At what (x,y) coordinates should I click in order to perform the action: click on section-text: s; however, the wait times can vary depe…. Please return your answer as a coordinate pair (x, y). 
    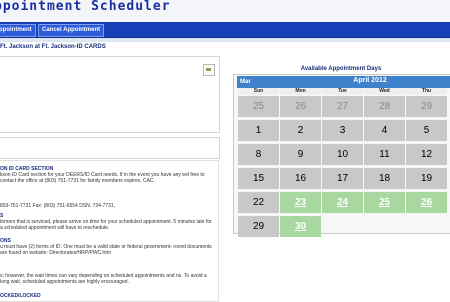
    Looking at the image, I should click on (103, 279).